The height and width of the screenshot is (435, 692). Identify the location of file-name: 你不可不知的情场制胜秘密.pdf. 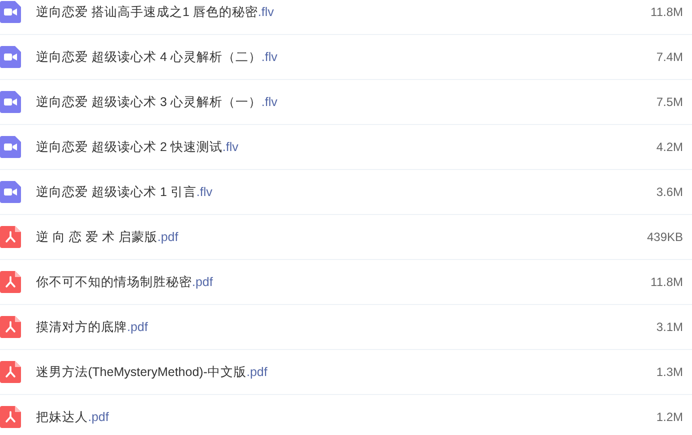
(124, 282).